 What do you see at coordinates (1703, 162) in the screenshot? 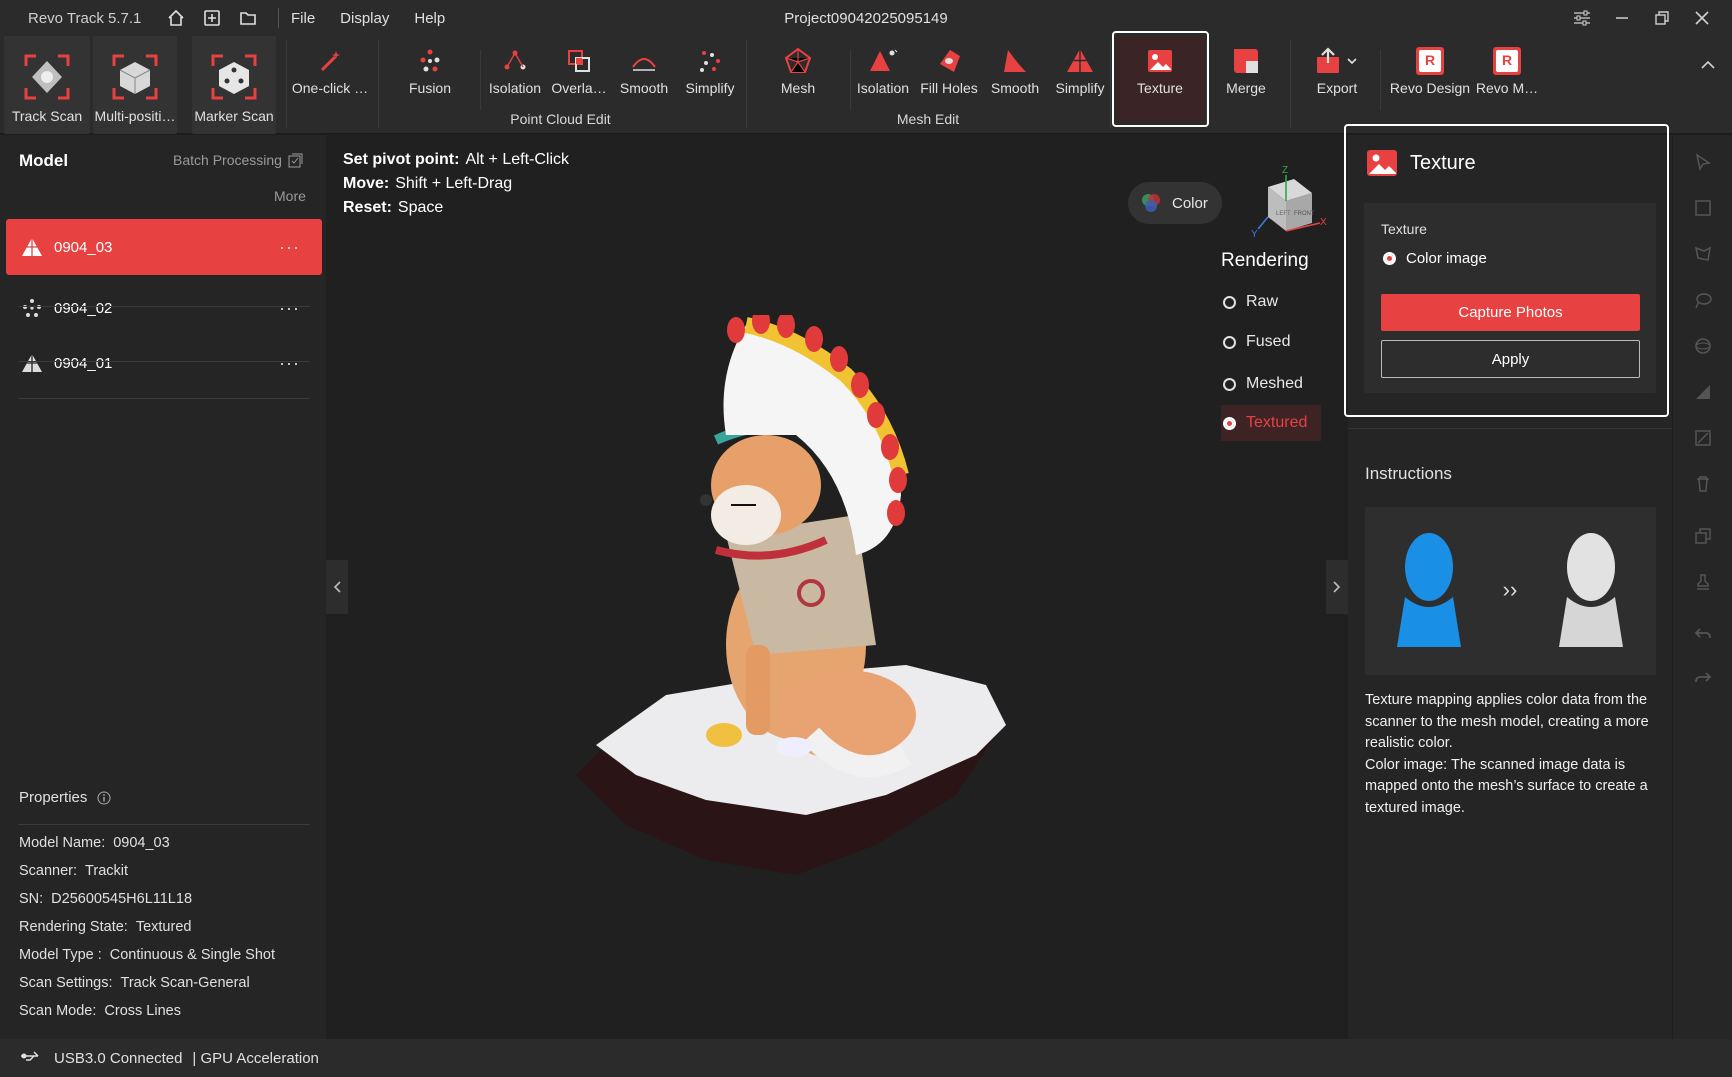
I see `select-cursor-icon` at bounding box center [1703, 162].